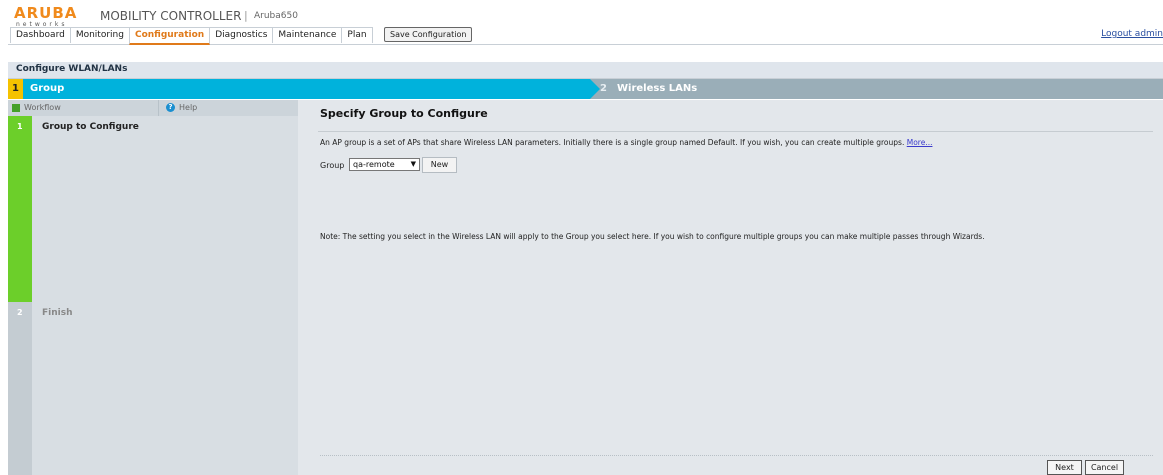 This screenshot has width=1163, height=475. Describe the element at coordinates (657, 88) in the screenshot. I see `step-label: Wireless LANs` at that location.